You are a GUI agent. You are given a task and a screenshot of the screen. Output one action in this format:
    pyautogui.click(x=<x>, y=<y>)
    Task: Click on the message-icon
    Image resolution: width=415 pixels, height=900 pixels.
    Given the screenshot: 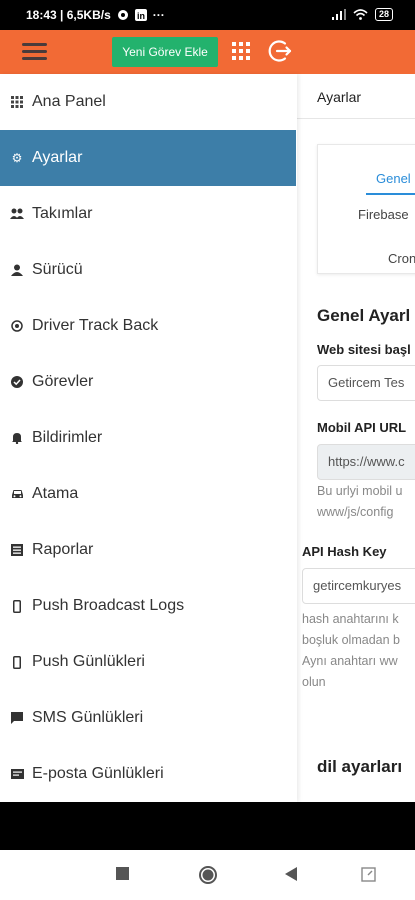 What is the action you would take?
    pyautogui.click(x=17, y=718)
    